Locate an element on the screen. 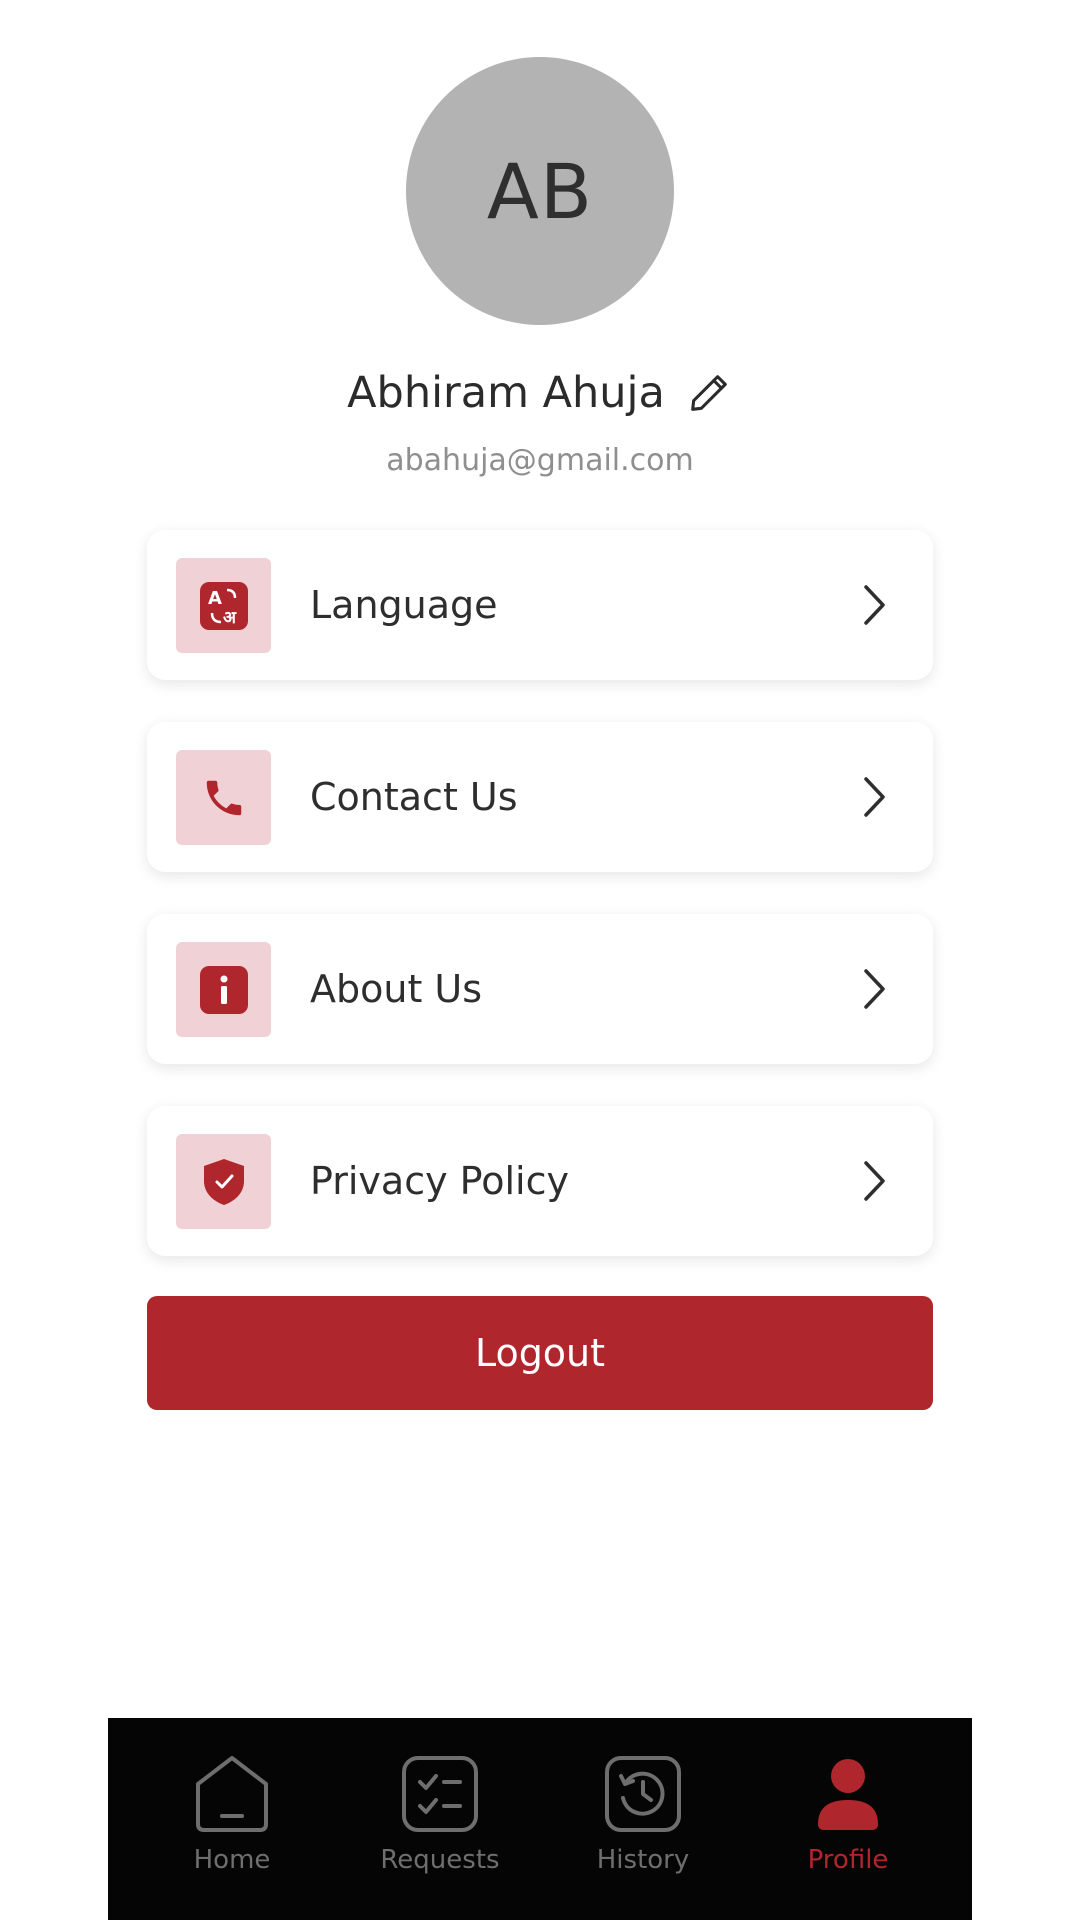 This screenshot has width=1080, height=1920. phone-icon is located at coordinates (223, 797).